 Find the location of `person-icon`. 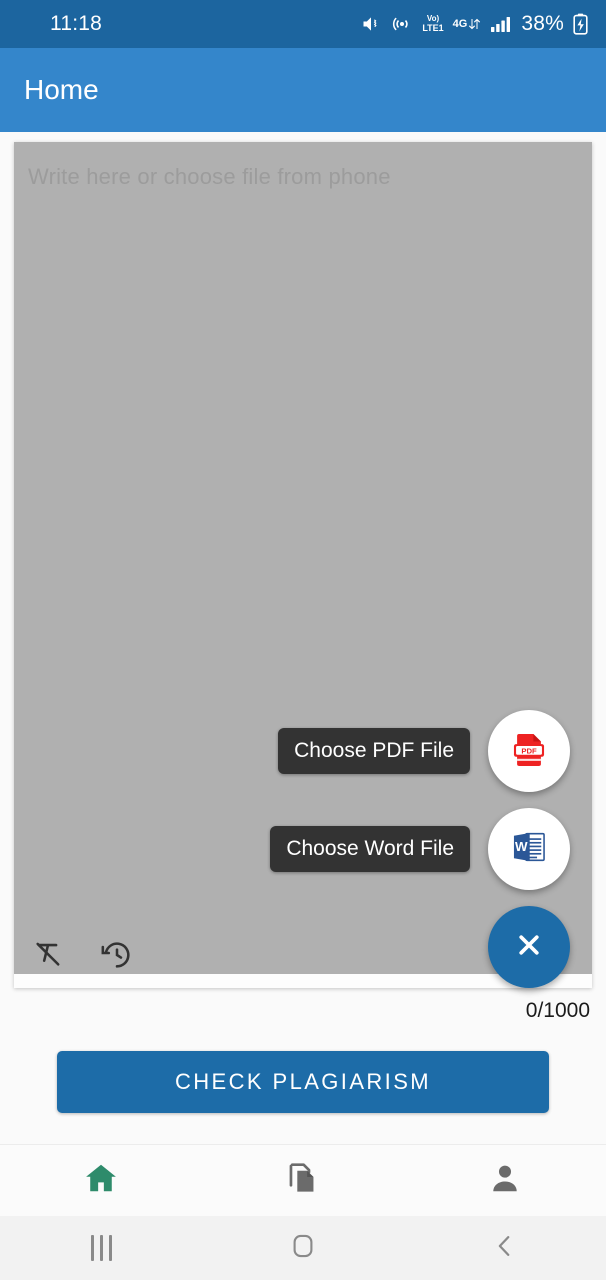

person-icon is located at coordinates (505, 1180).